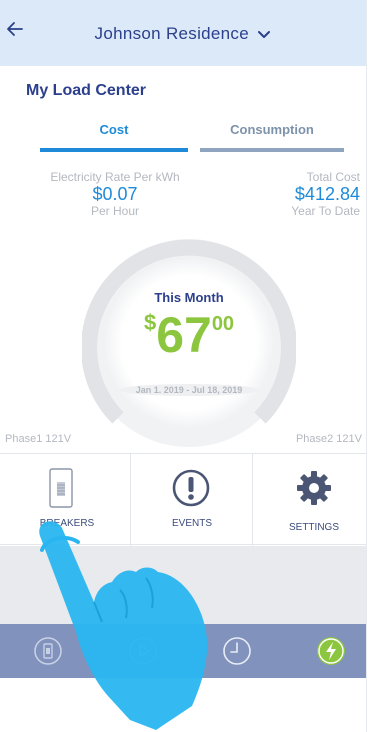  I want to click on section-title: My Load Center, so click(86, 90).